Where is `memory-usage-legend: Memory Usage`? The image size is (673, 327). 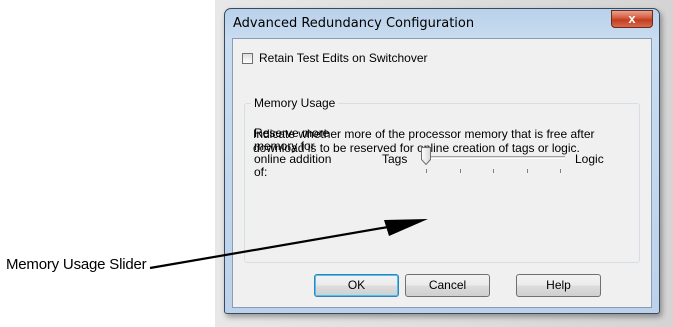 memory-usage-legend: Memory Usage is located at coordinates (295, 103).